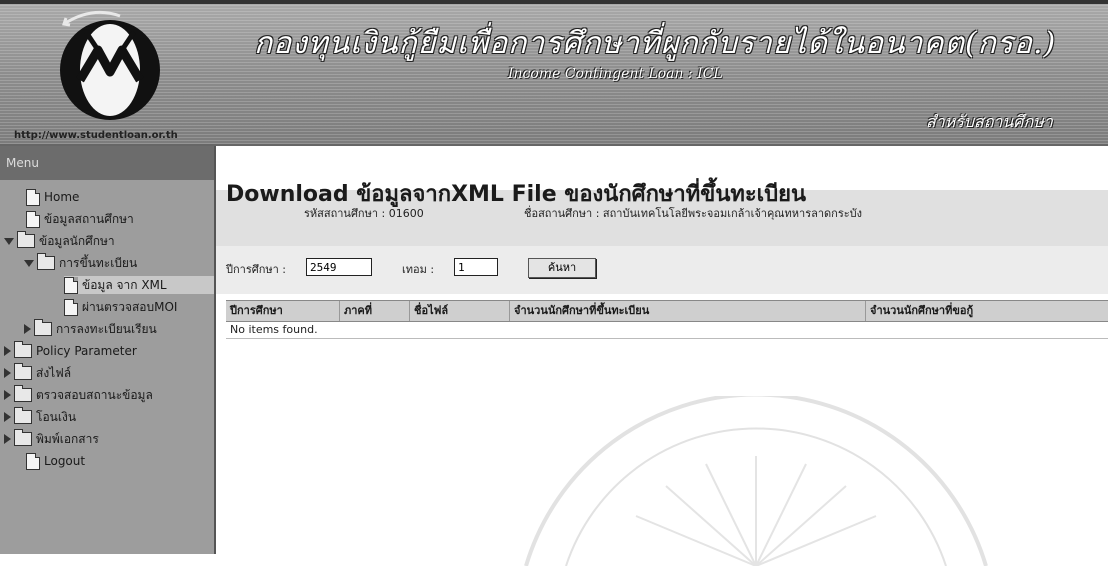  I want to click on term-label: เทอม :, so click(418, 269).